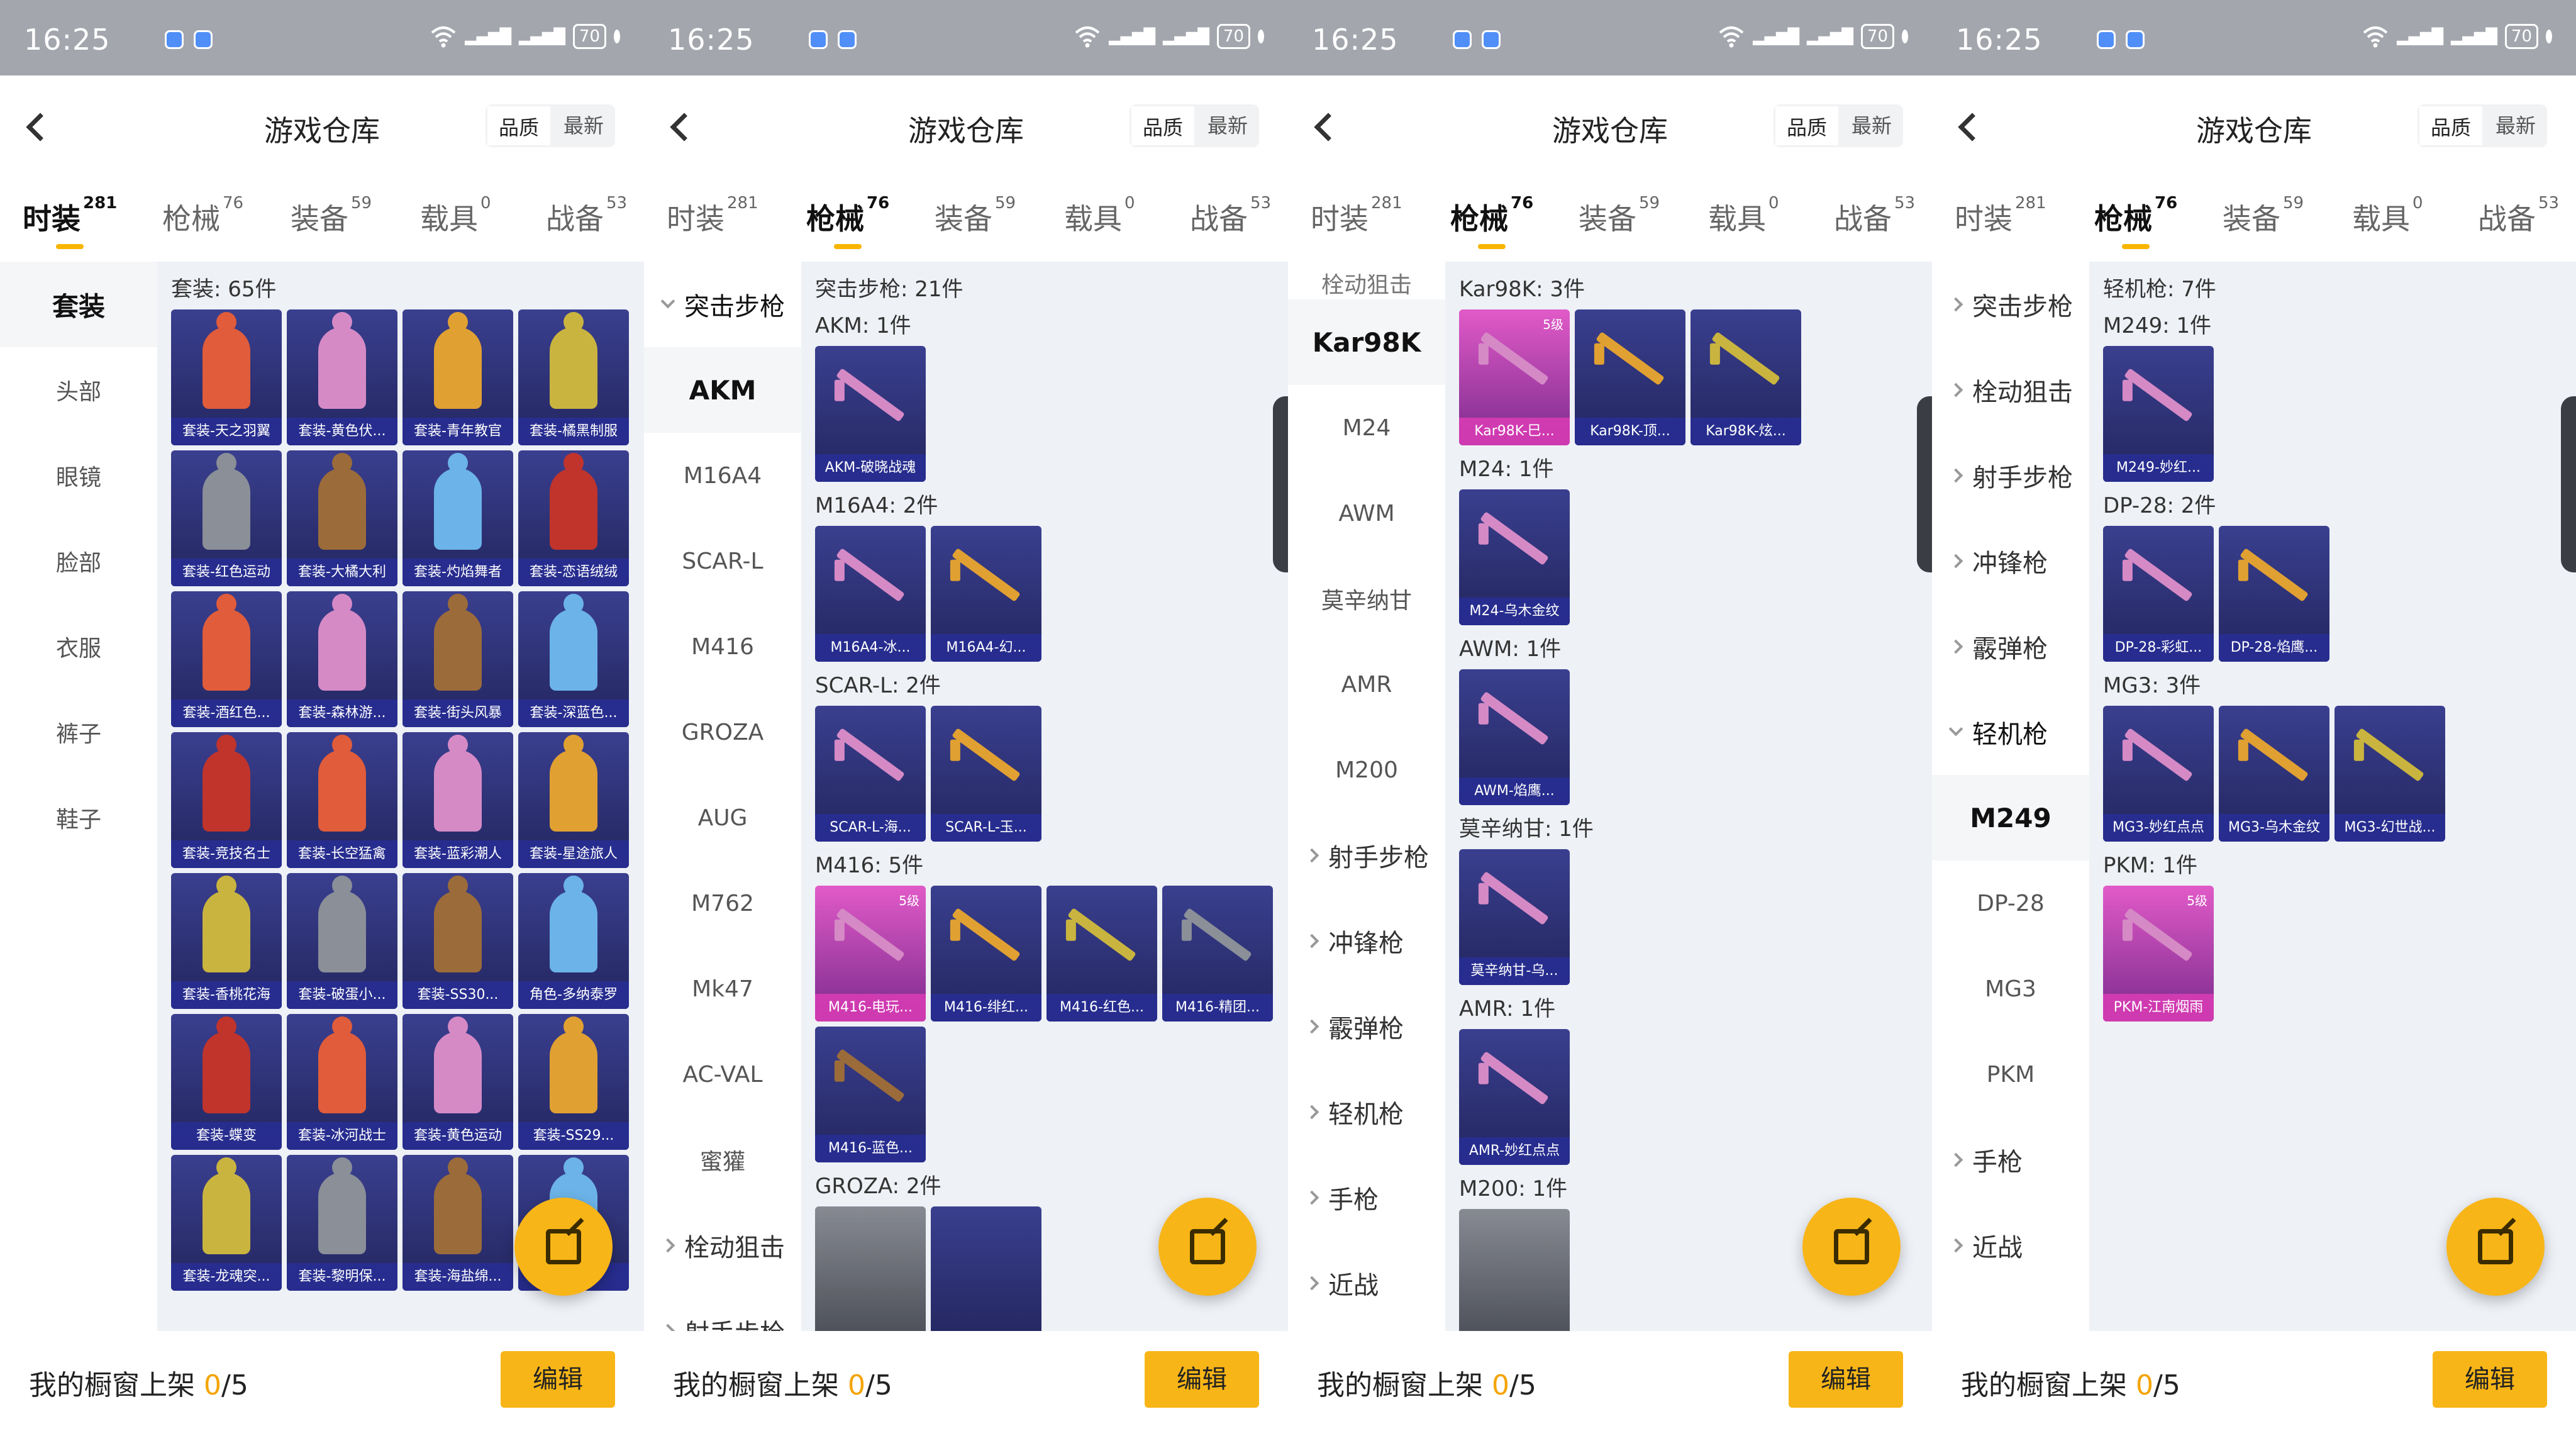 This screenshot has height=1431, width=2576. Describe the element at coordinates (722, 1075) in the screenshot. I see `sidebar-item: AC-VAL` at that location.